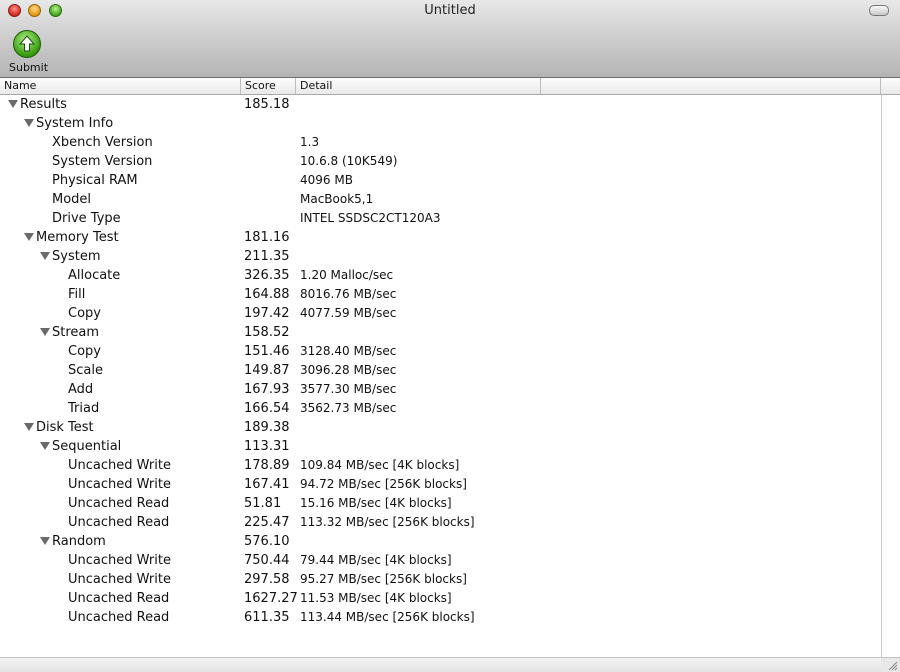  Describe the element at coordinates (348, 389) in the screenshot. I see `row-detail: 3577.30 MB/sec` at that location.